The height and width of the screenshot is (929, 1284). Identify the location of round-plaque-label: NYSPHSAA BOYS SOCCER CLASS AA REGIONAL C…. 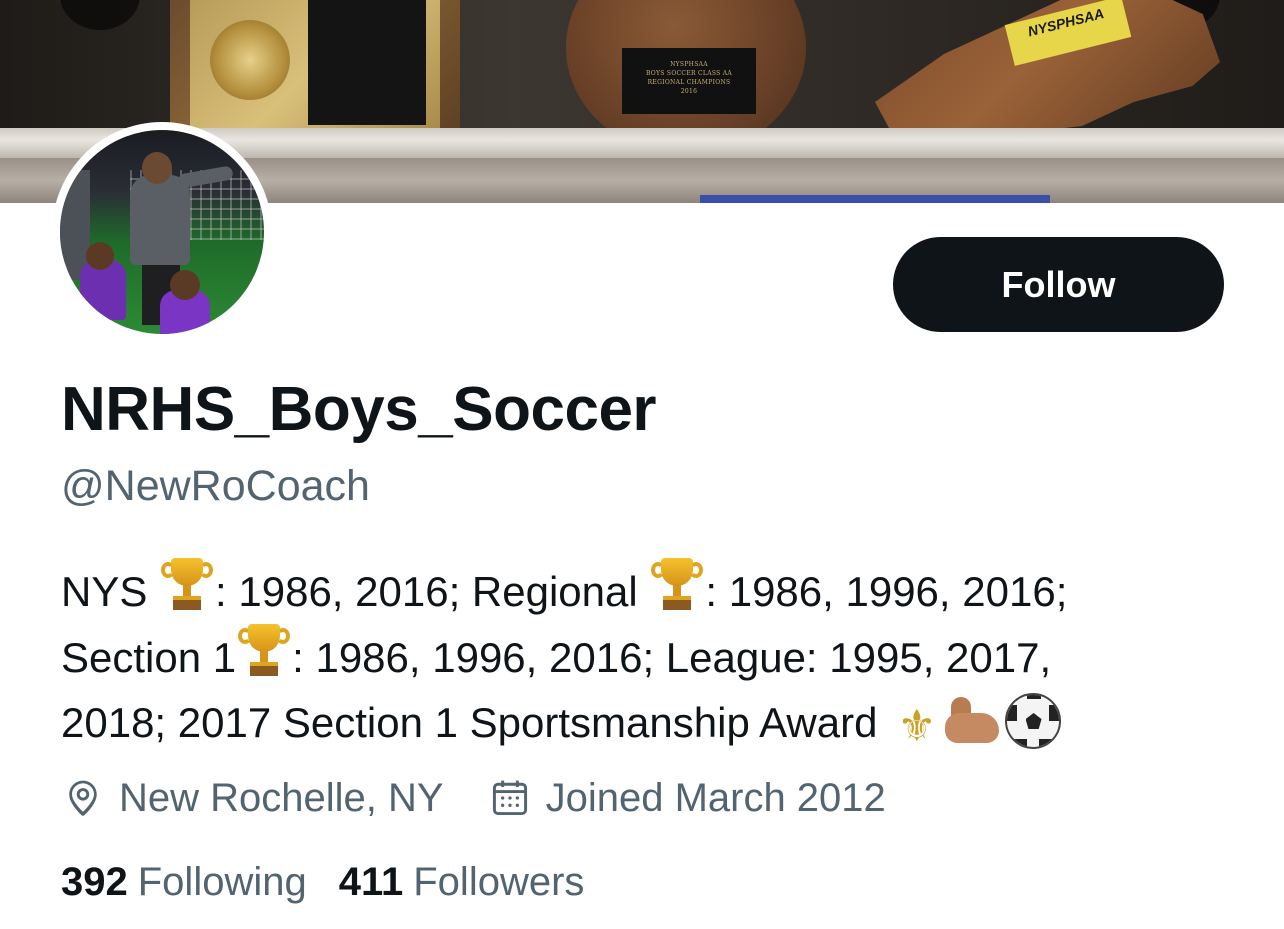
(689, 81).